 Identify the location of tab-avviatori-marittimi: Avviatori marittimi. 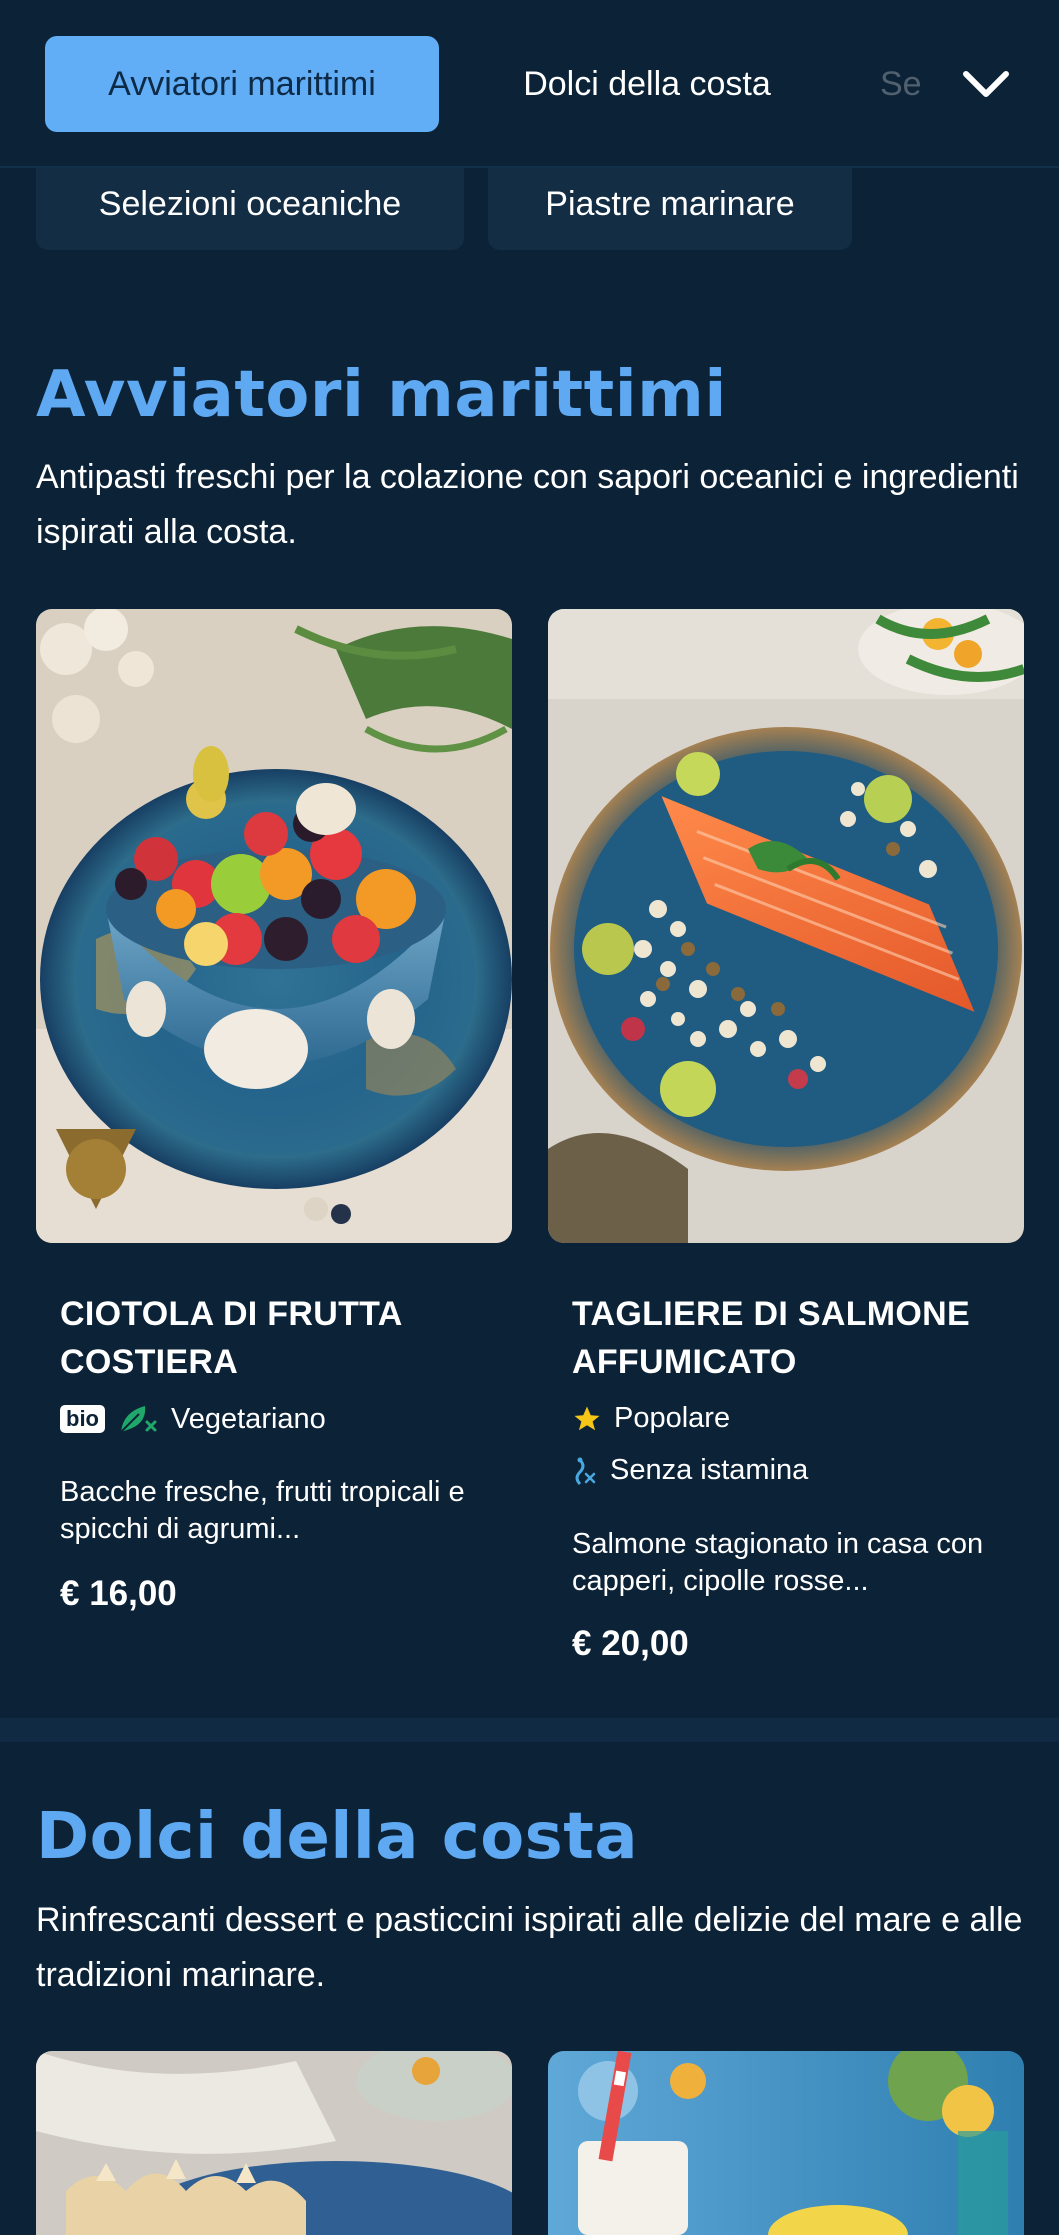
(242, 84).